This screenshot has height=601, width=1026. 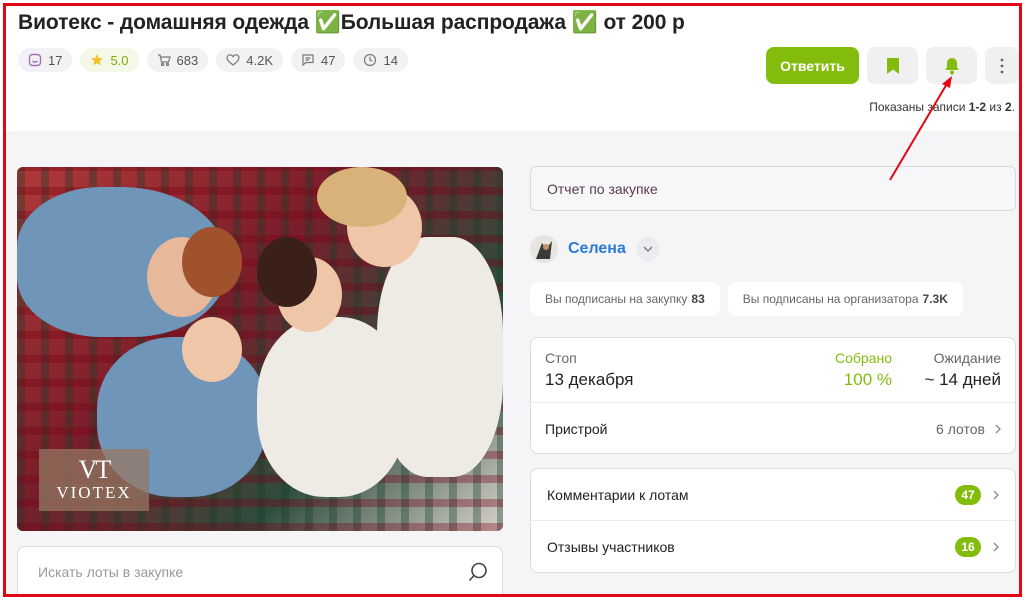 What do you see at coordinates (259, 60) in the screenshot?
I see `favorites-count: 4.2K` at bounding box center [259, 60].